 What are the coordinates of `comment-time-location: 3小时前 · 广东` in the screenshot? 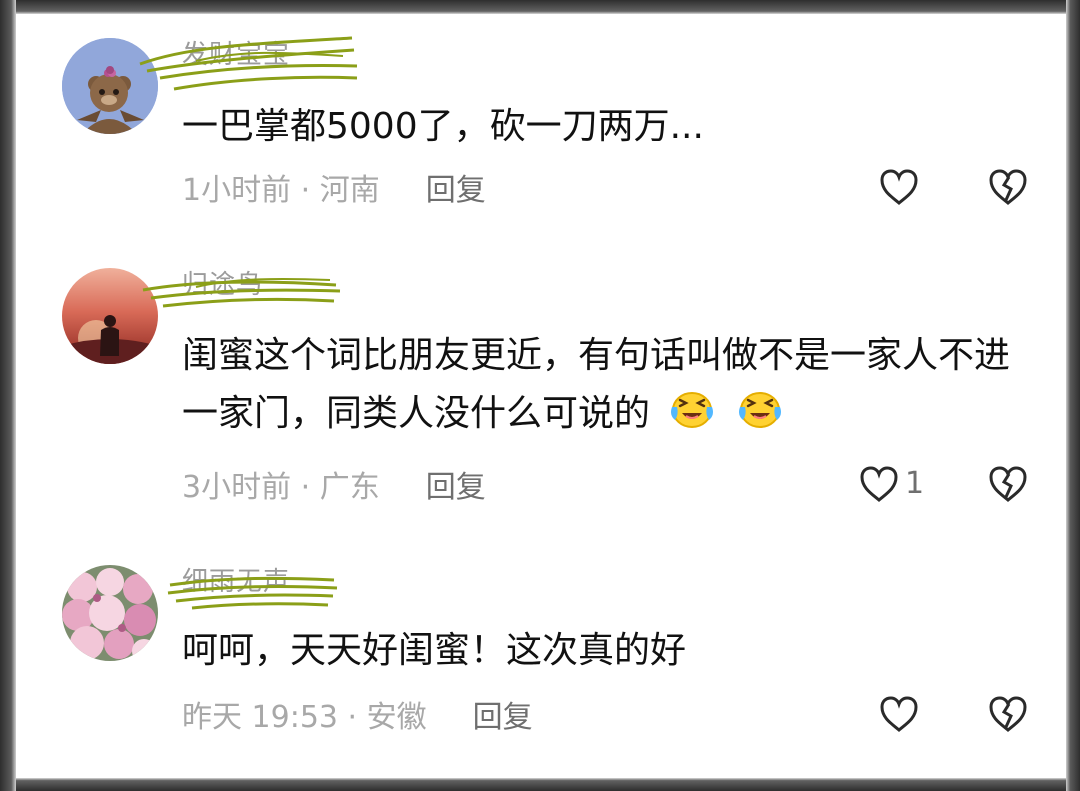 It's located at (281, 487).